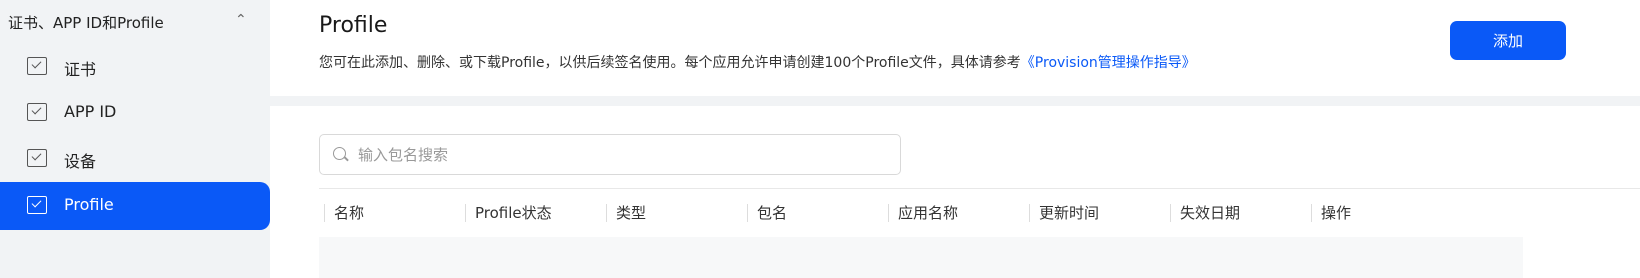  I want to click on column-header-app-name: 应用名称, so click(923, 213).